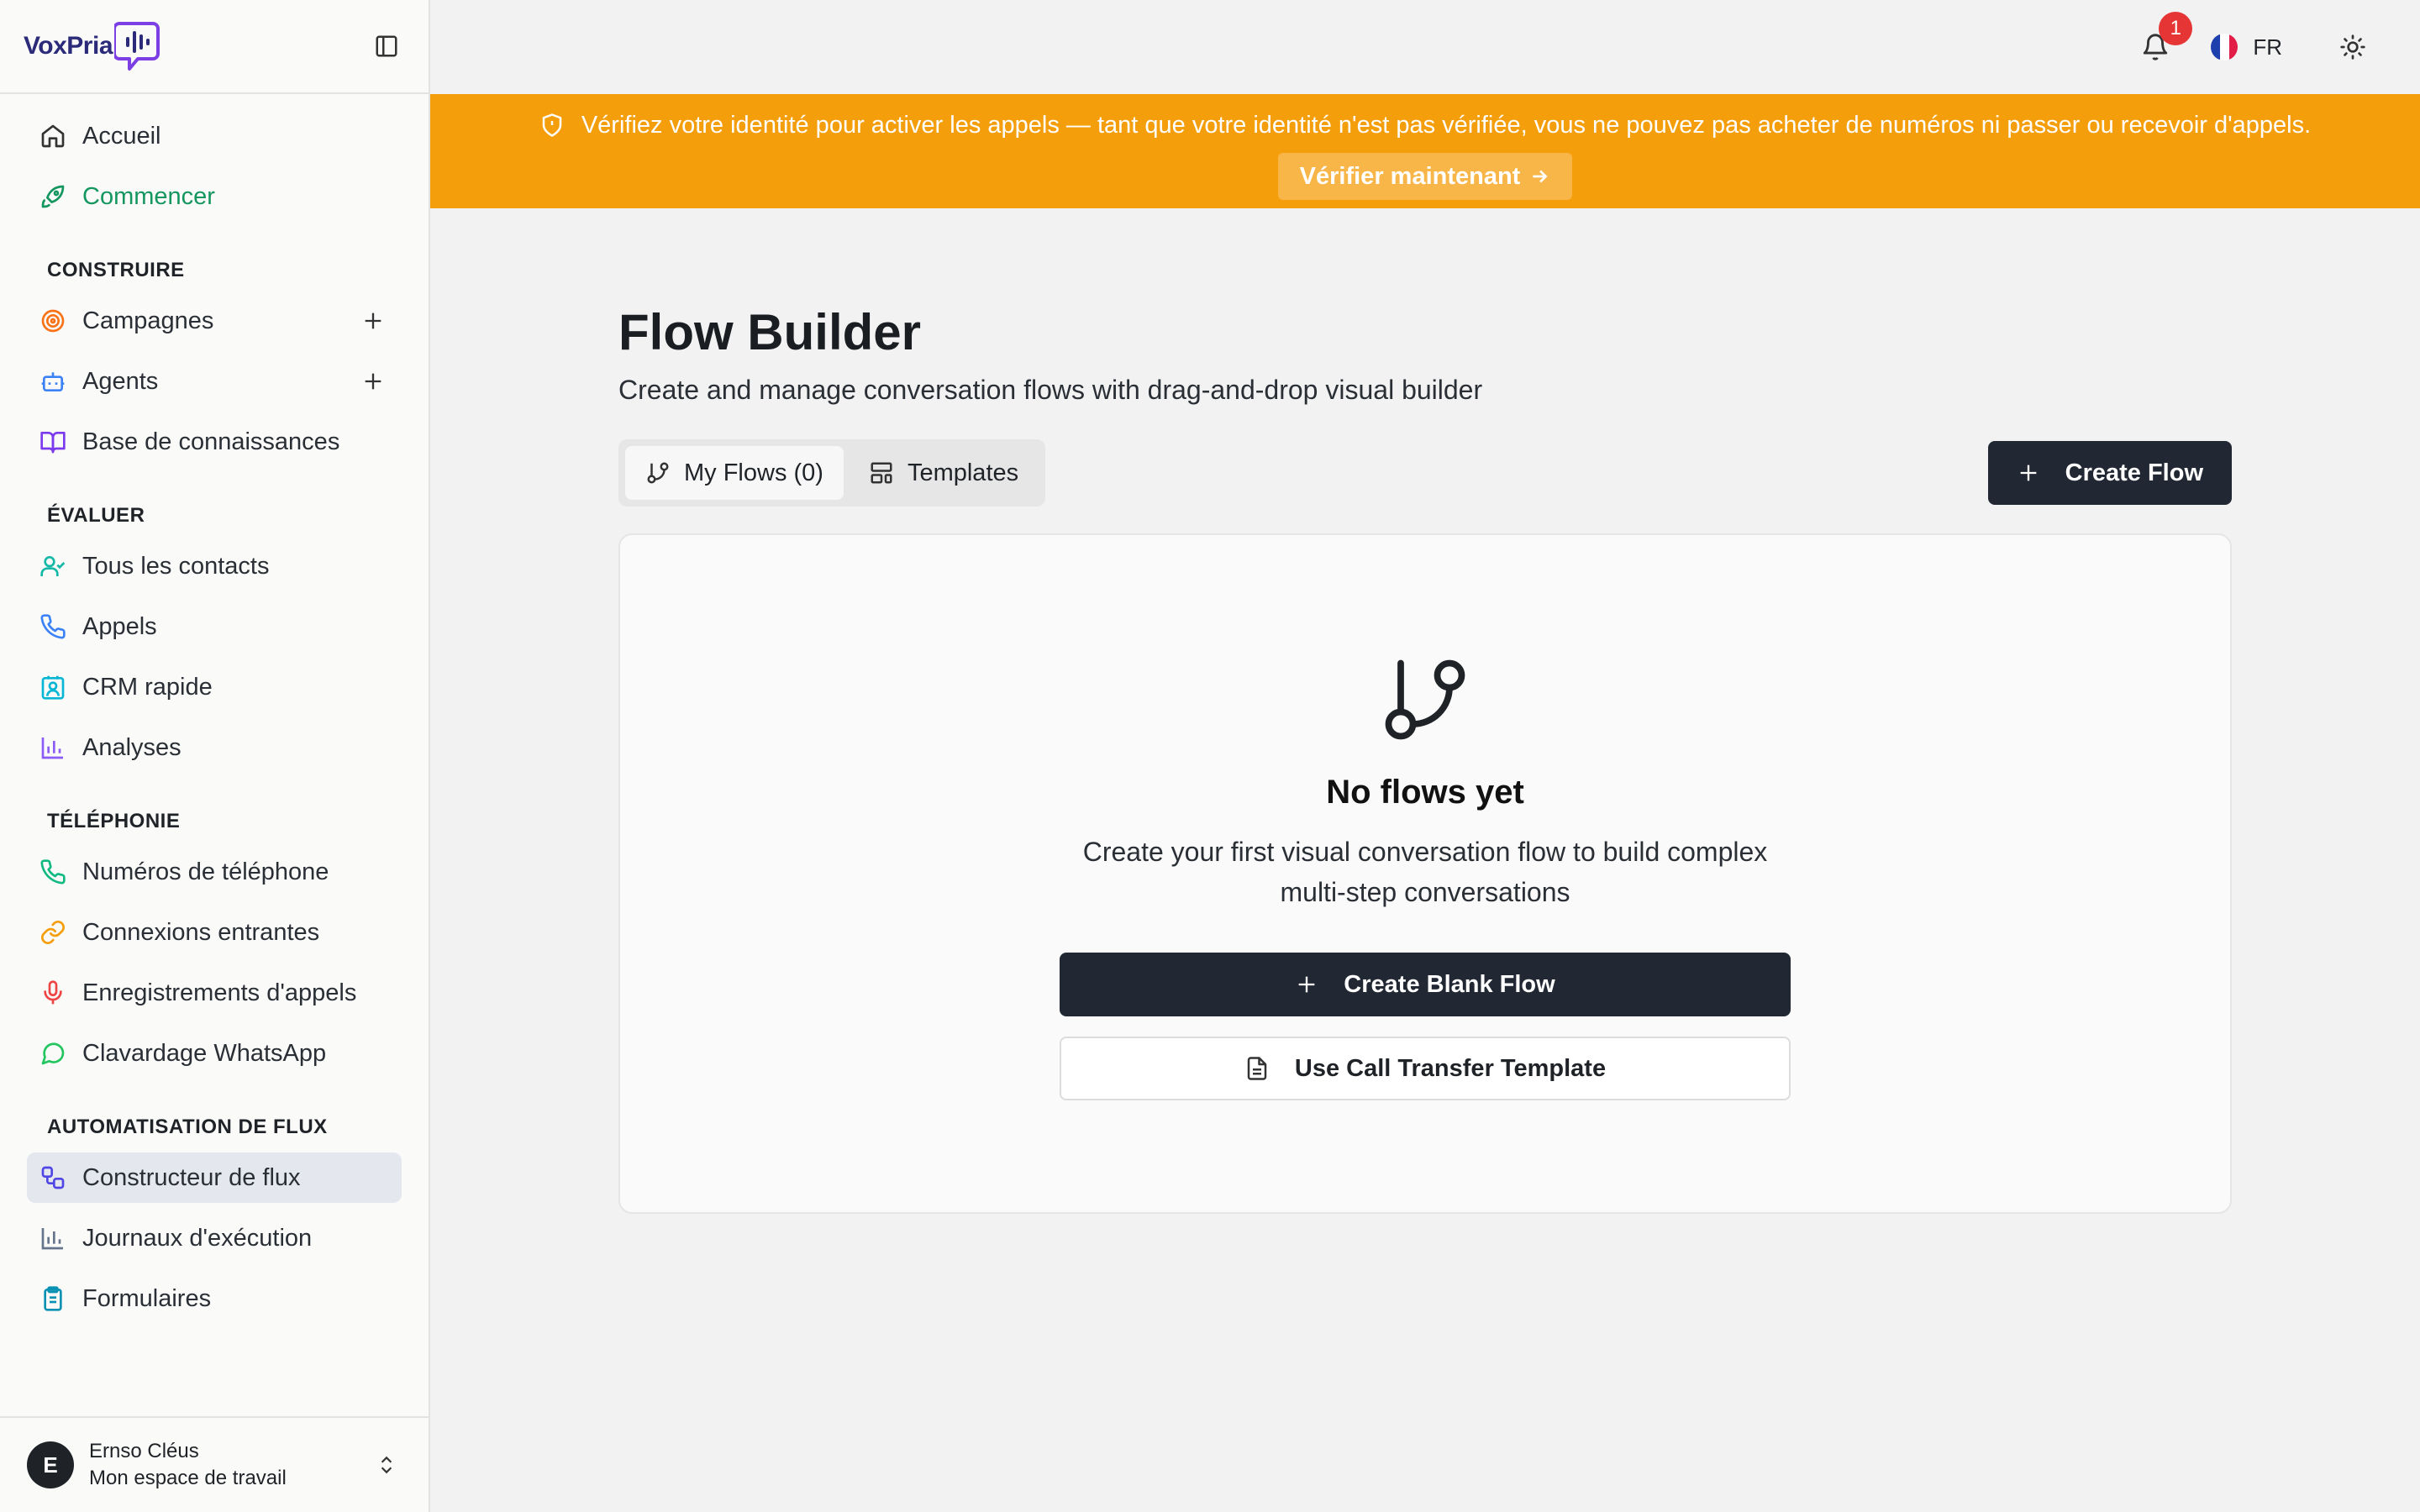 This screenshot has height=1512, width=2420. I want to click on mic-icon, so click(53, 993).